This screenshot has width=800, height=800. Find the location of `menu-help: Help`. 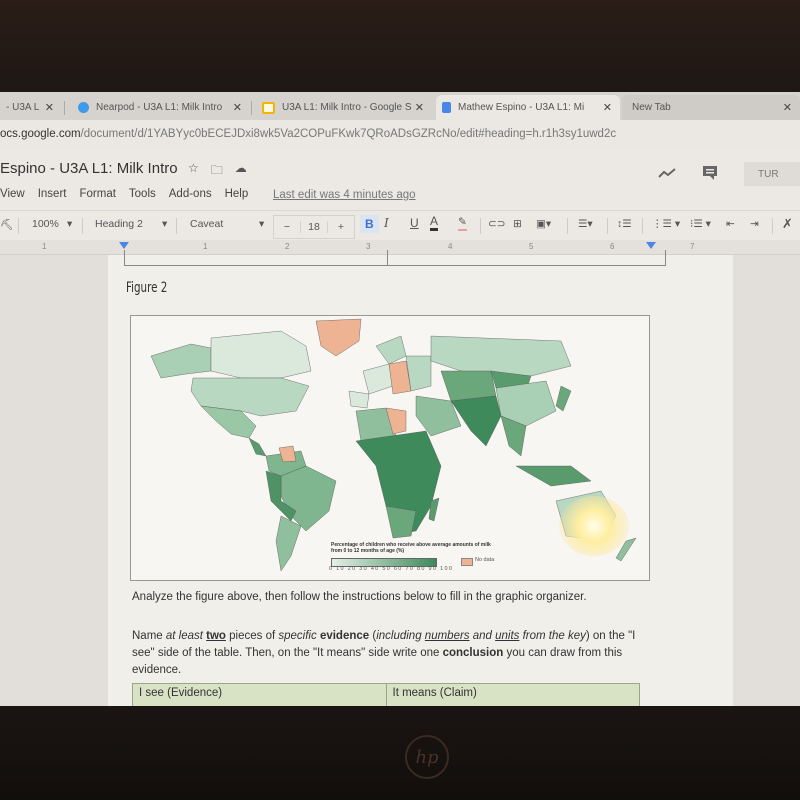

menu-help: Help is located at coordinates (237, 194).